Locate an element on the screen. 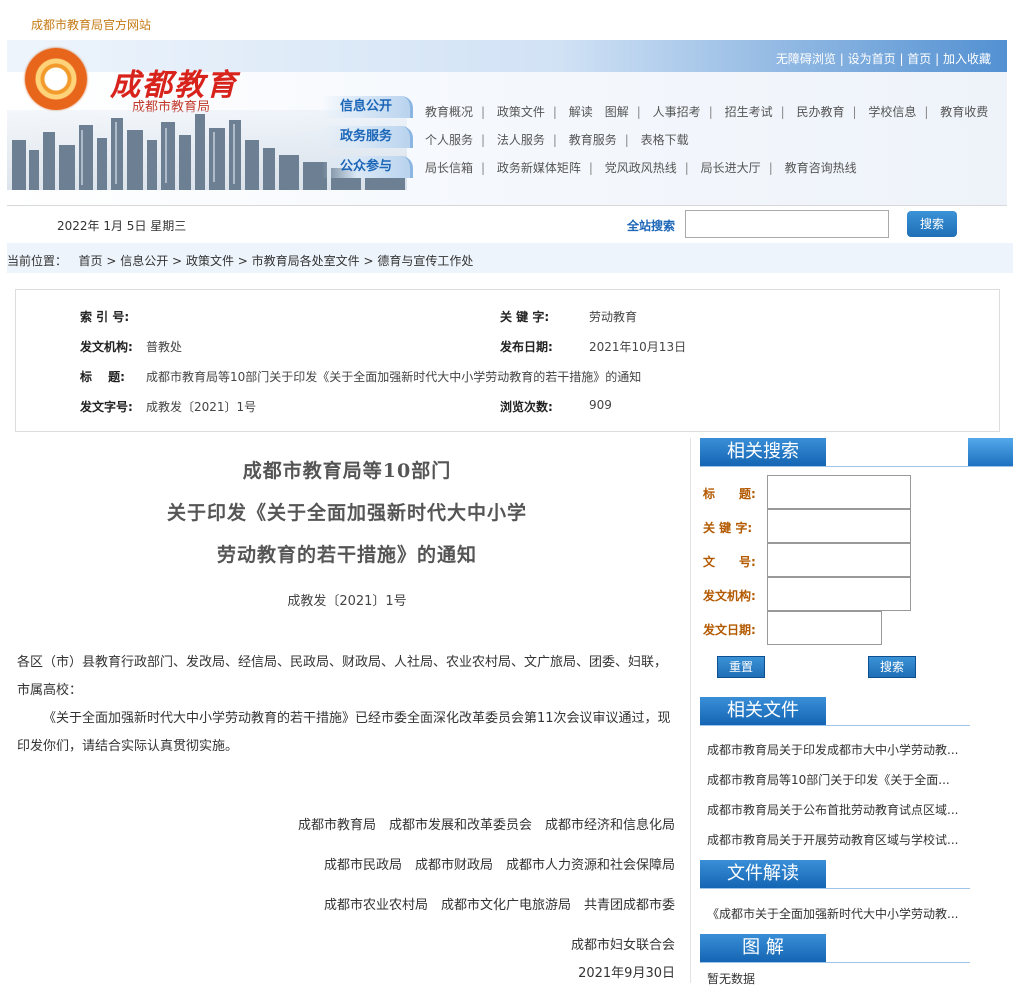  field-date-input is located at coordinates (824, 628).